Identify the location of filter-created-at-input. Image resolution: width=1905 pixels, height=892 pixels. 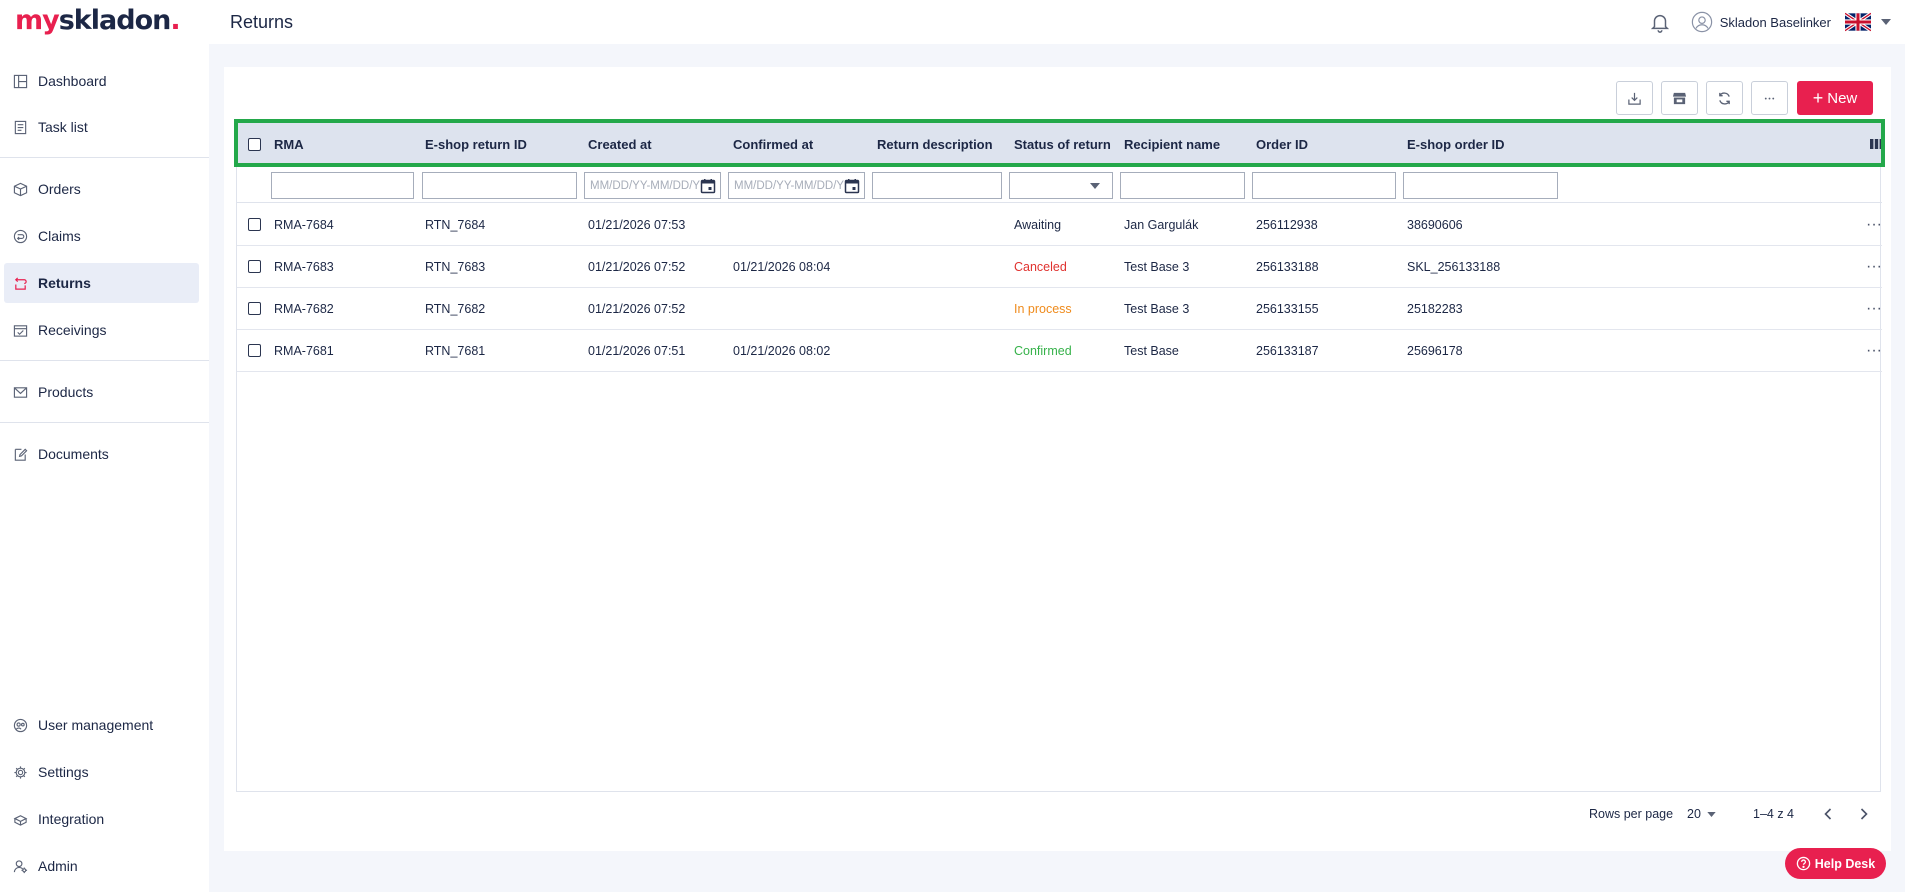
(642, 185).